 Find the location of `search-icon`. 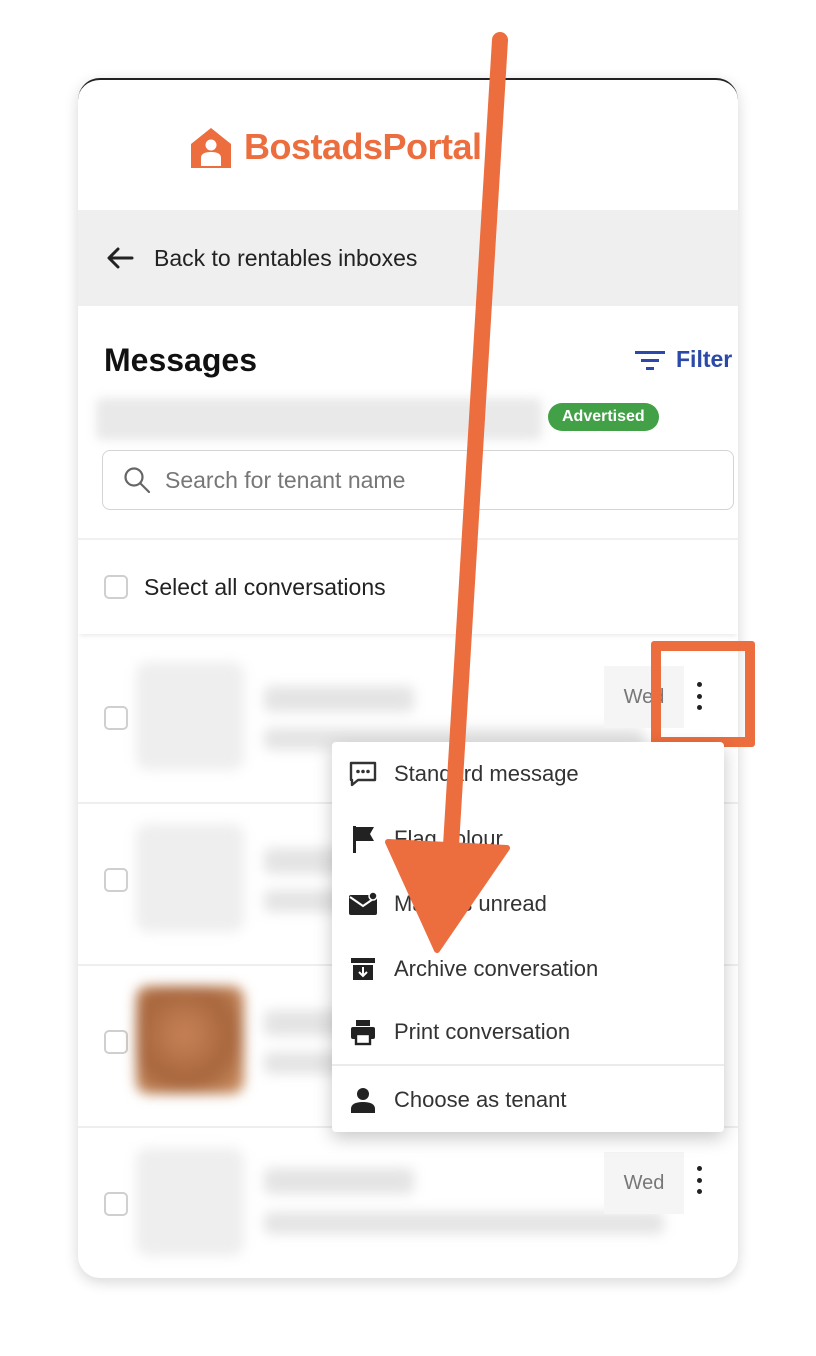

search-icon is located at coordinates (137, 480).